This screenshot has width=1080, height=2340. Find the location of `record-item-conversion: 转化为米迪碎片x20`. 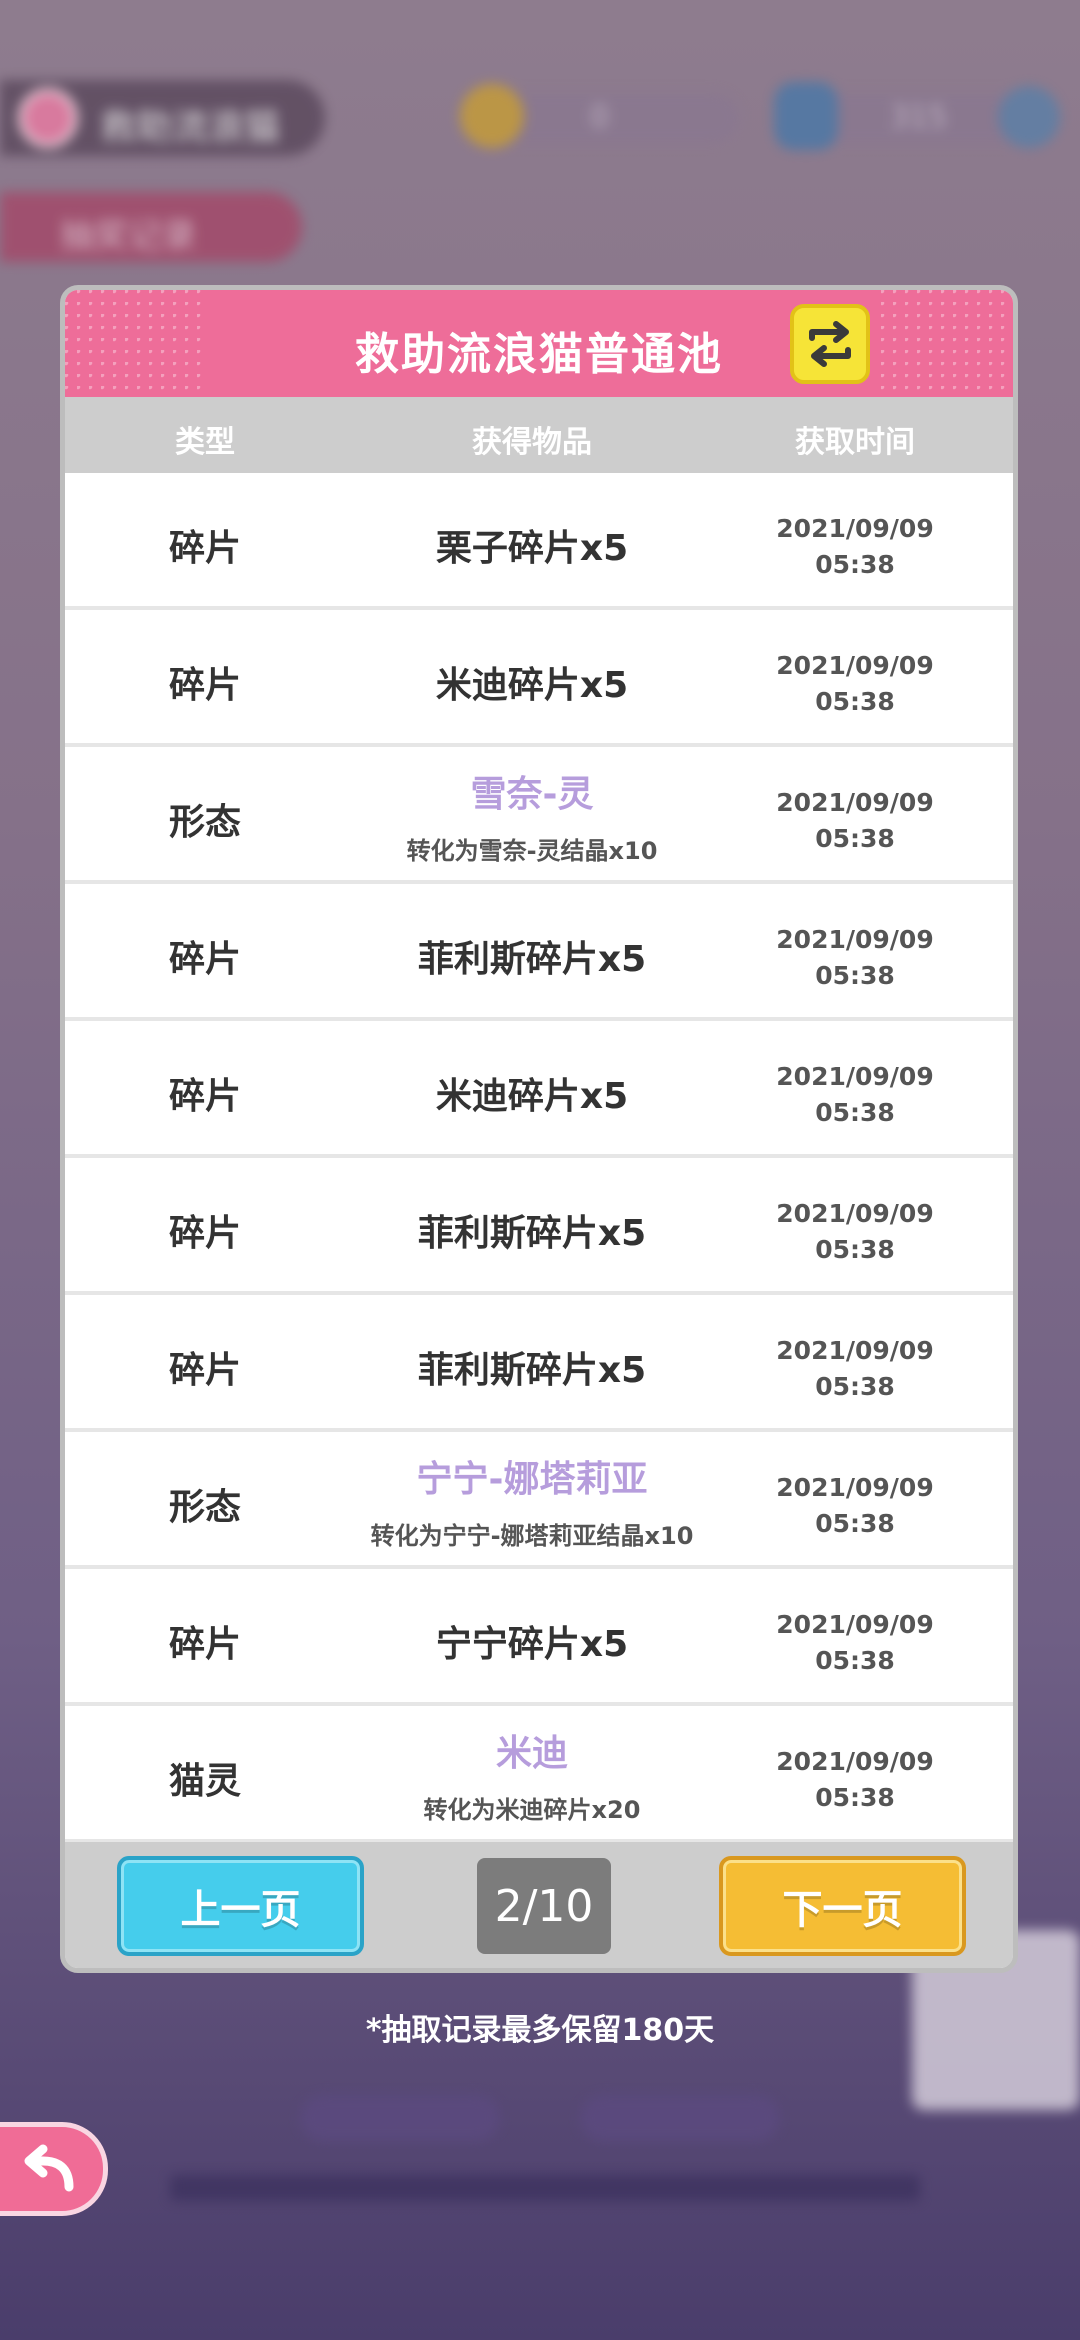

record-item-conversion: 转化为米迪碎片x20 is located at coordinates (532, 1810).